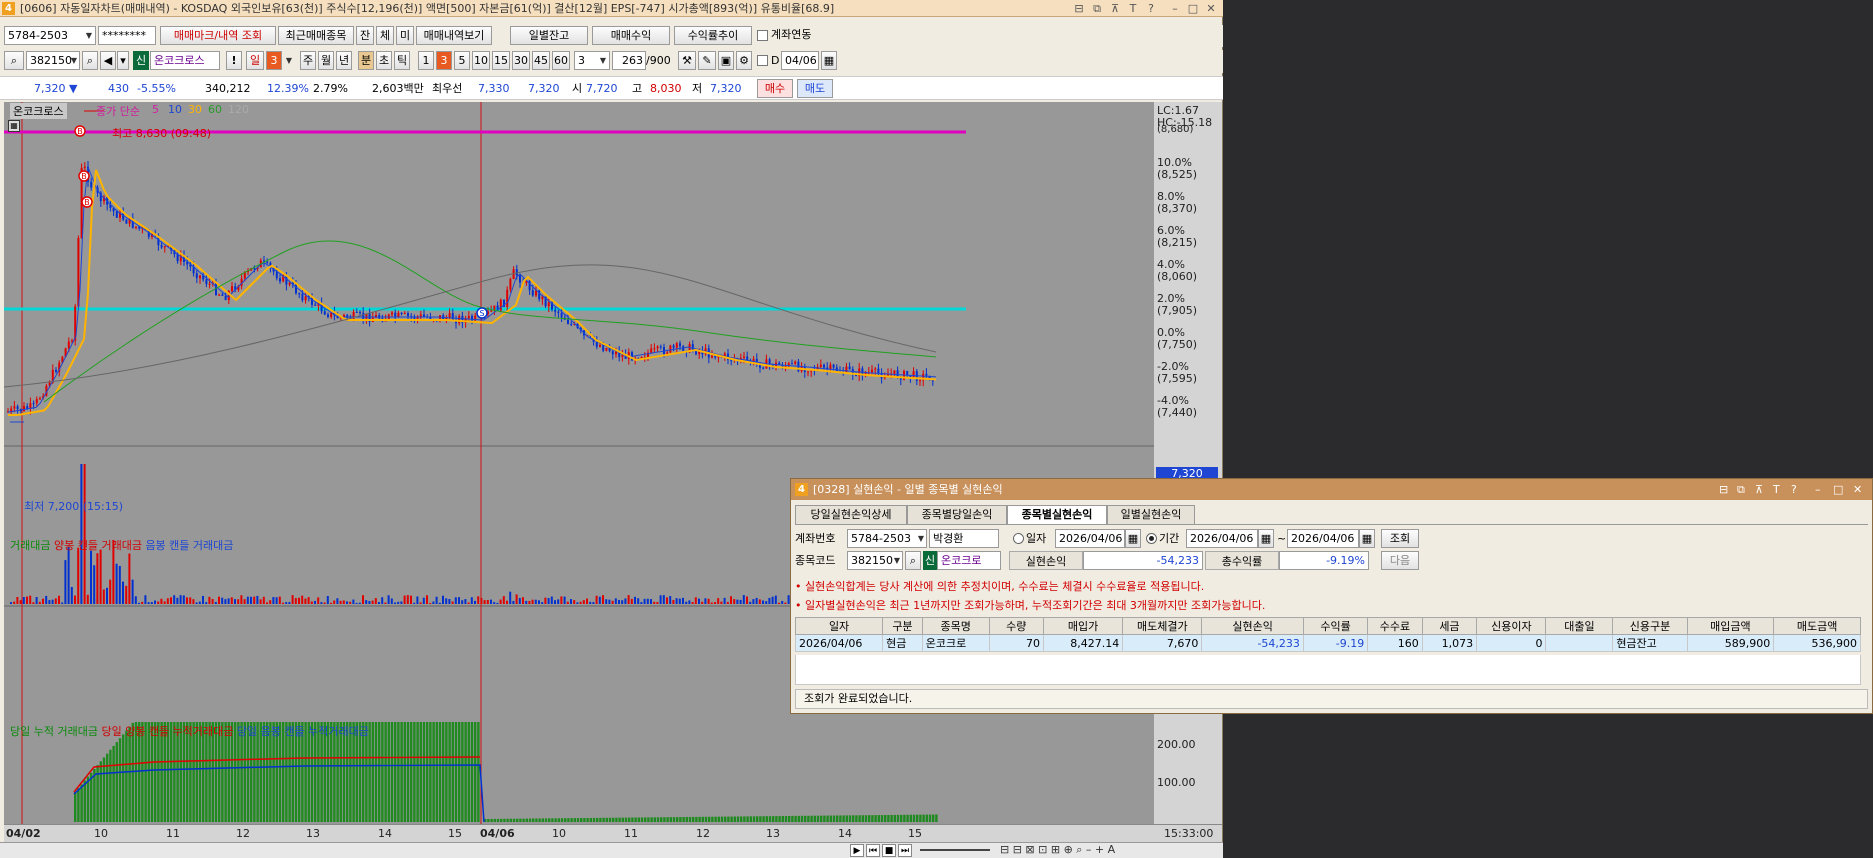  Describe the element at coordinates (800, 60) in the screenshot. I see `date-input: 04/06` at that location.